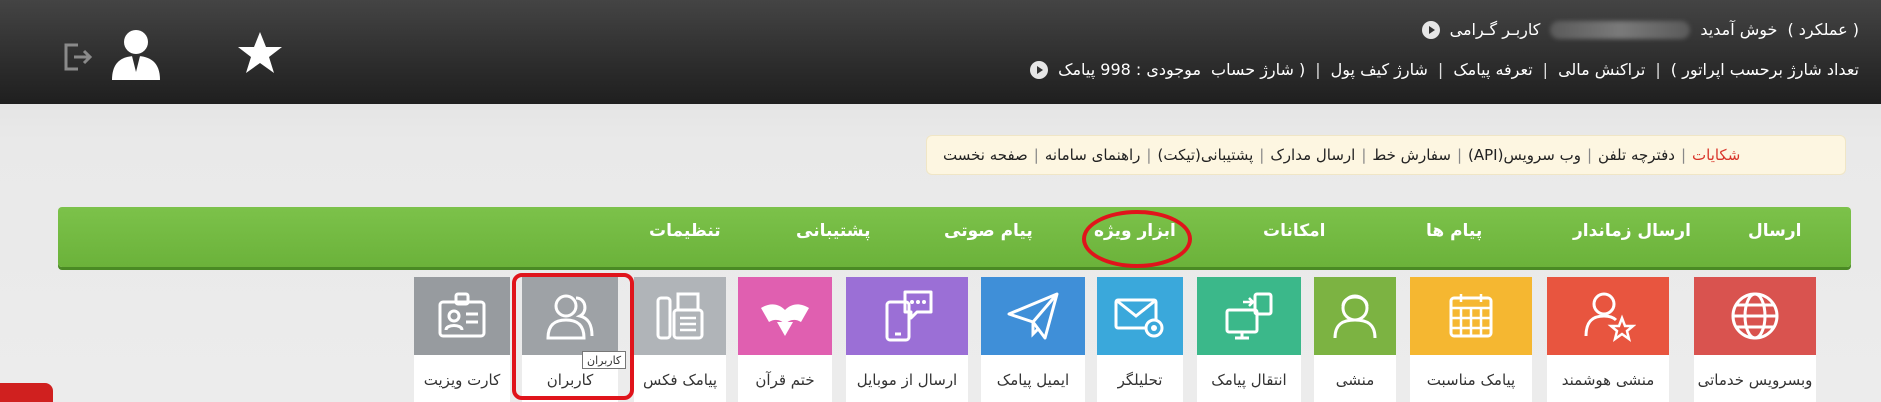 The width and height of the screenshot is (1881, 402). Describe the element at coordinates (1137, 239) in the screenshot. I see `highlight-ellipse` at that location.